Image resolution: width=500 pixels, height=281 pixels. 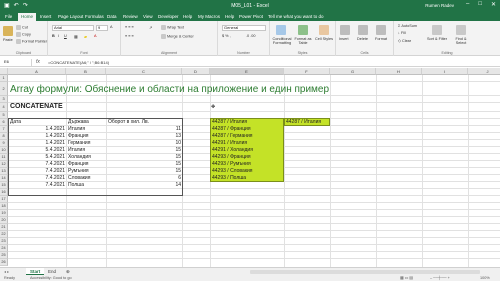 What do you see at coordinates (251, 17) in the screenshot?
I see `tab-power-pivot: Power Pivot` at bounding box center [251, 17].